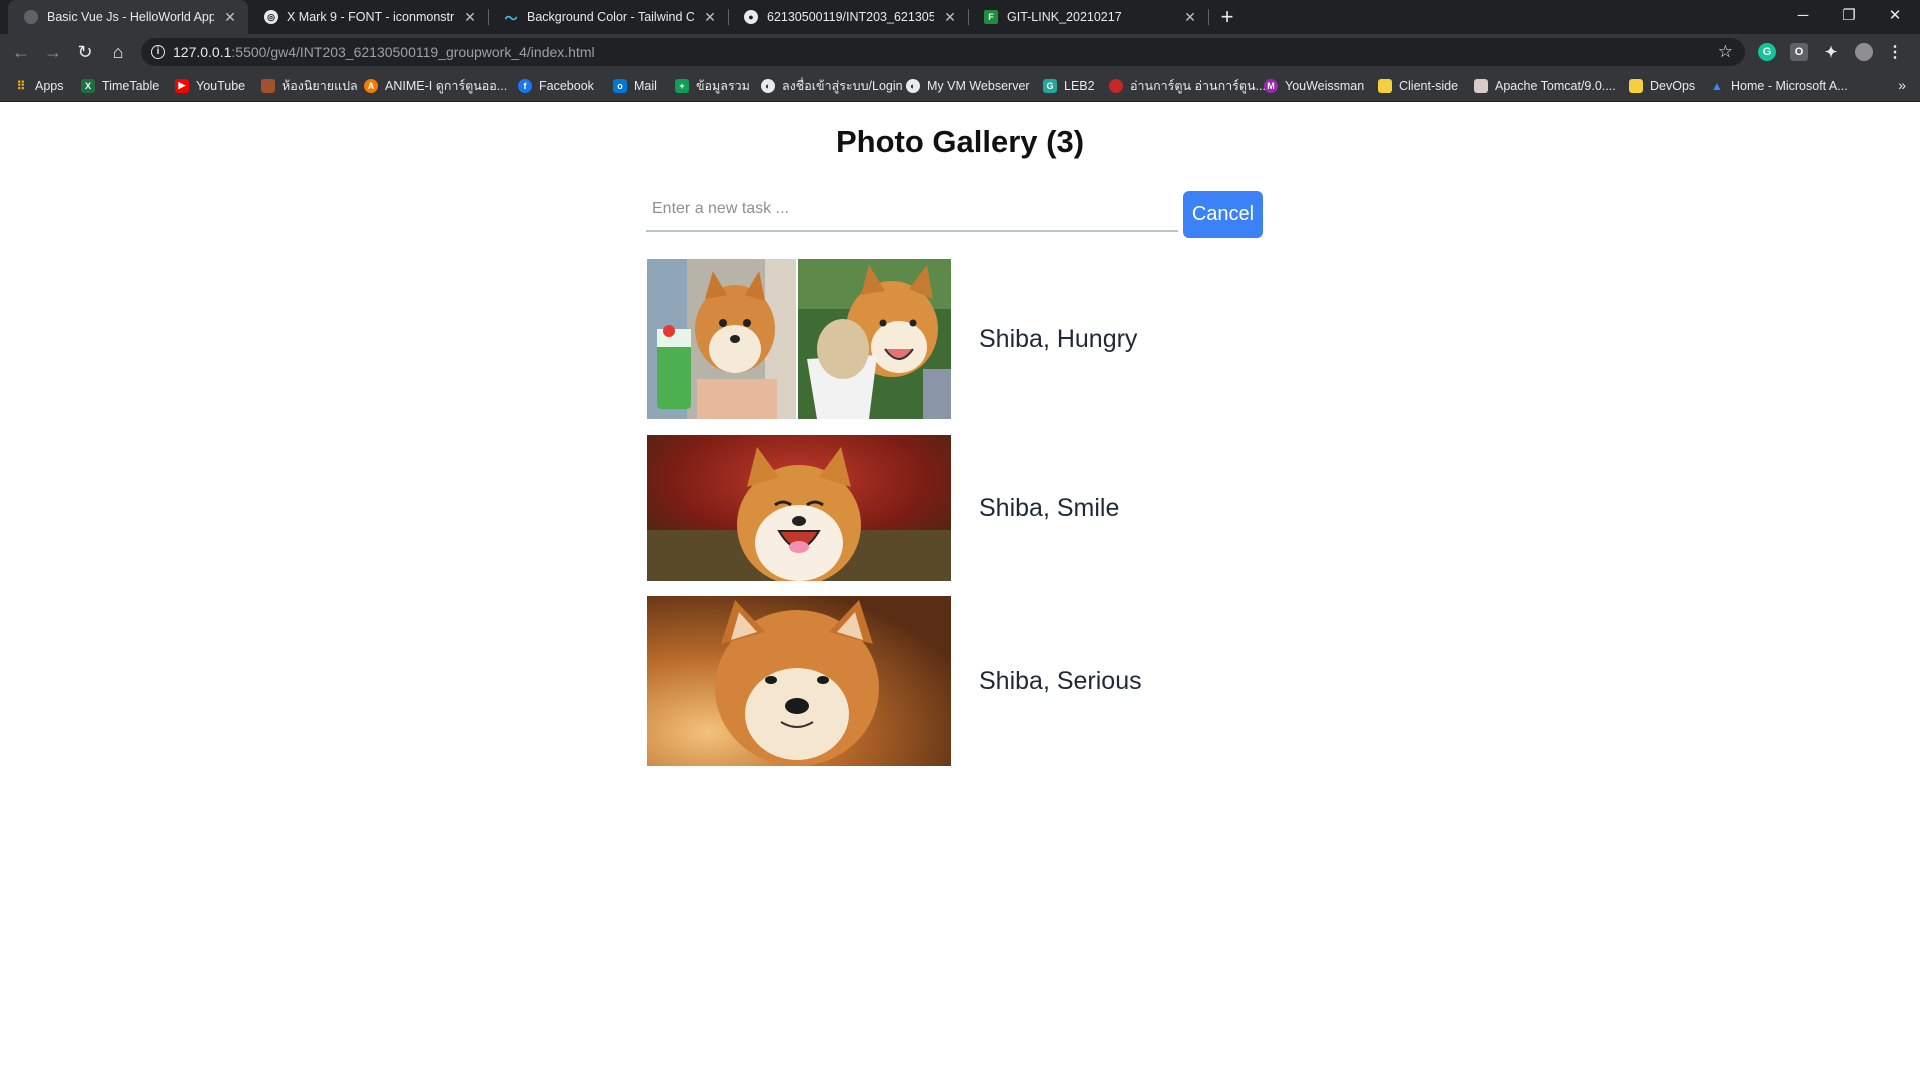 Image resolution: width=1920 pixels, height=1080 pixels. What do you see at coordinates (1325, 85) in the screenshot?
I see `bookmark-label: YouWeissman` at bounding box center [1325, 85].